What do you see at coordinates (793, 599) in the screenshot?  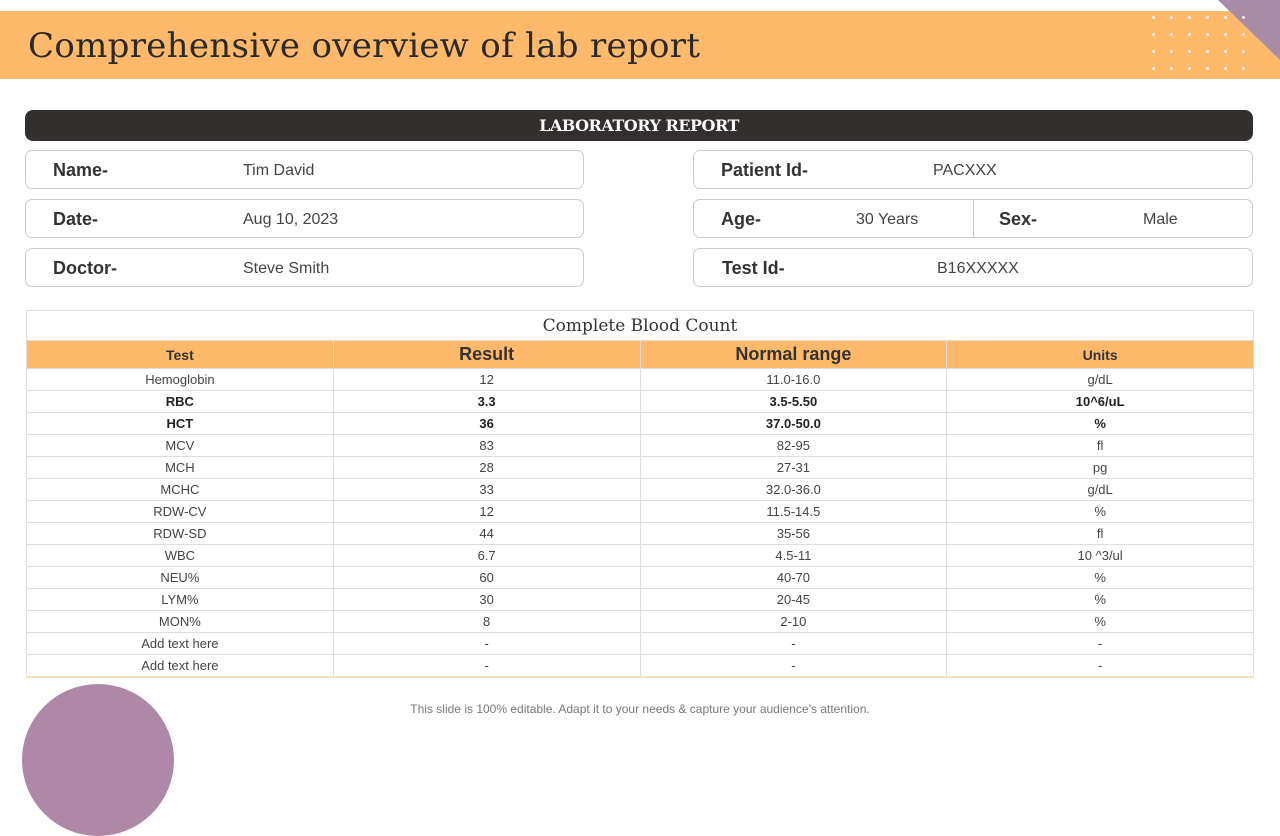 I see `cell-normal-range: 20-45` at bounding box center [793, 599].